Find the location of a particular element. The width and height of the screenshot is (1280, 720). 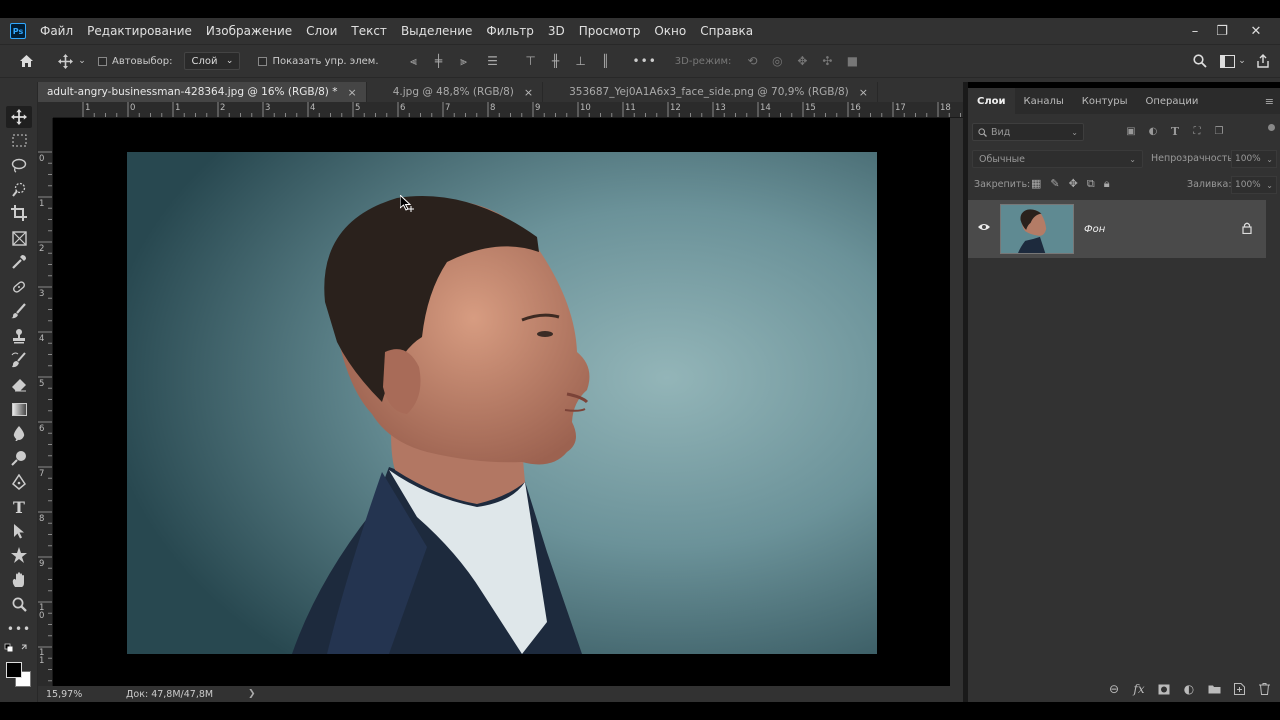

default-colors-icon is located at coordinates (18, 648).